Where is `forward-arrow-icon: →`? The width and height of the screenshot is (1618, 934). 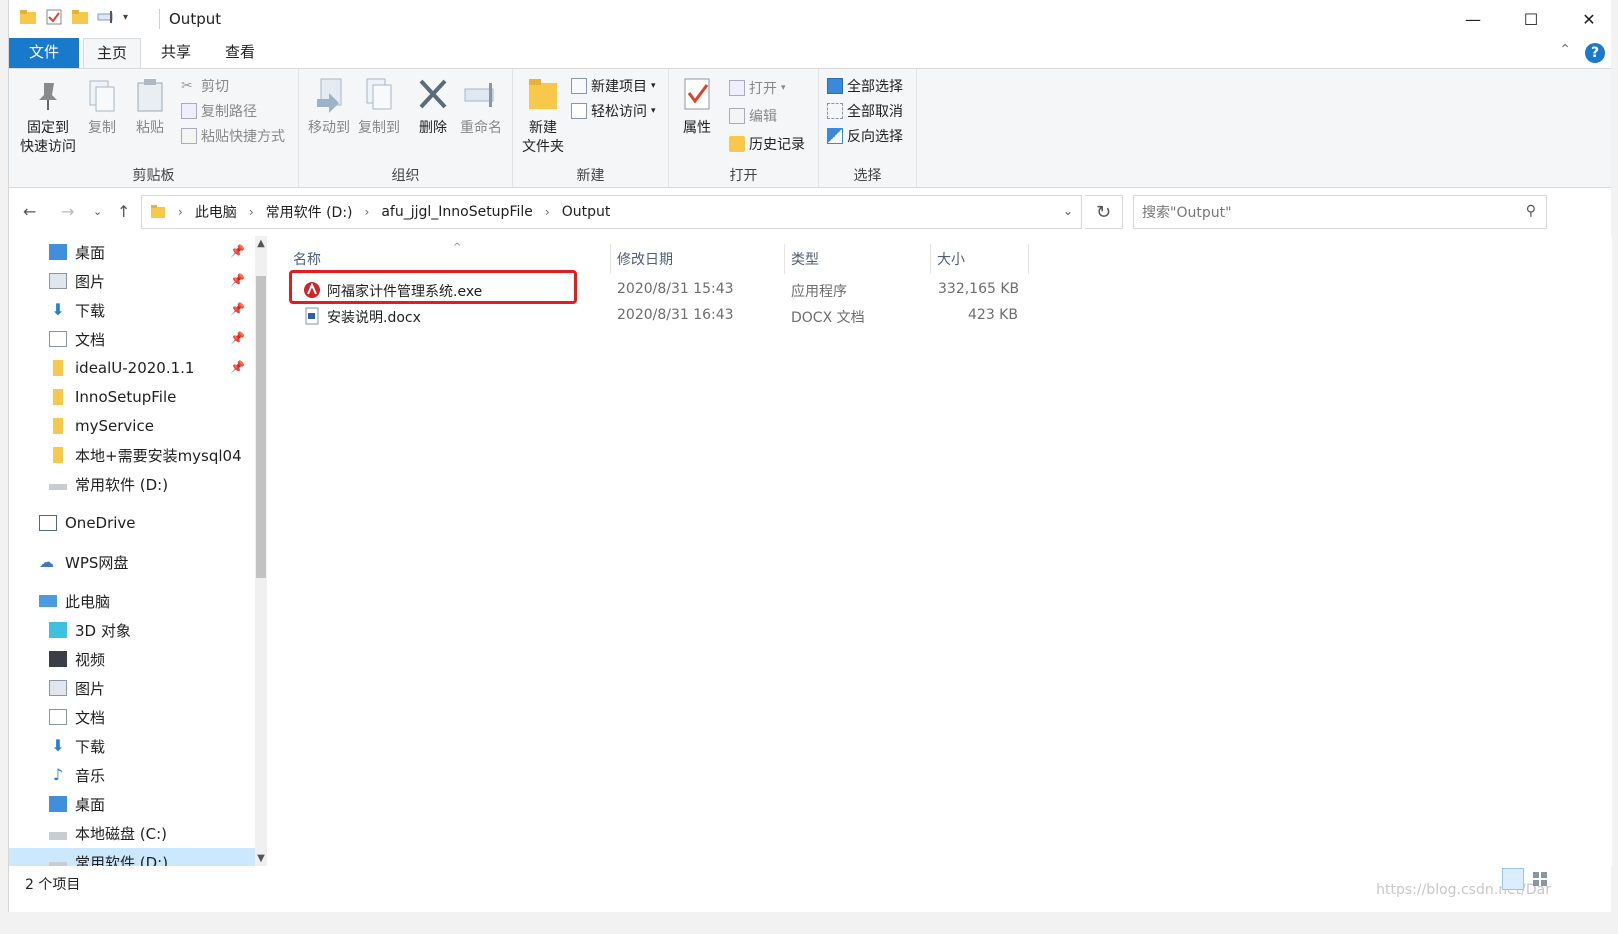
forward-arrow-icon: → is located at coordinates (67, 211).